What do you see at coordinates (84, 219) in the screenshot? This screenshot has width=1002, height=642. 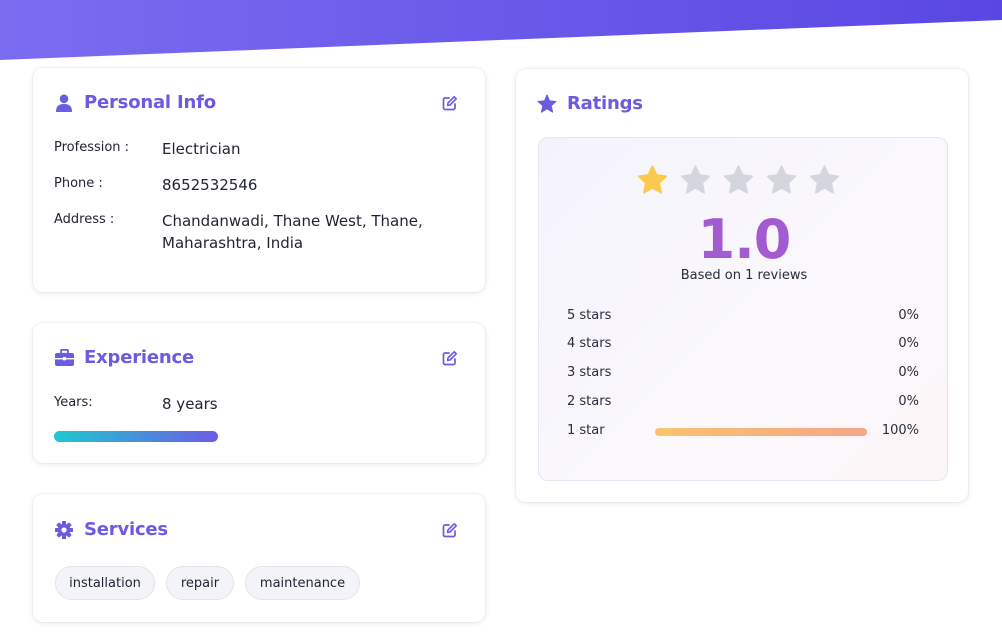 I see `address-label: Address :` at bounding box center [84, 219].